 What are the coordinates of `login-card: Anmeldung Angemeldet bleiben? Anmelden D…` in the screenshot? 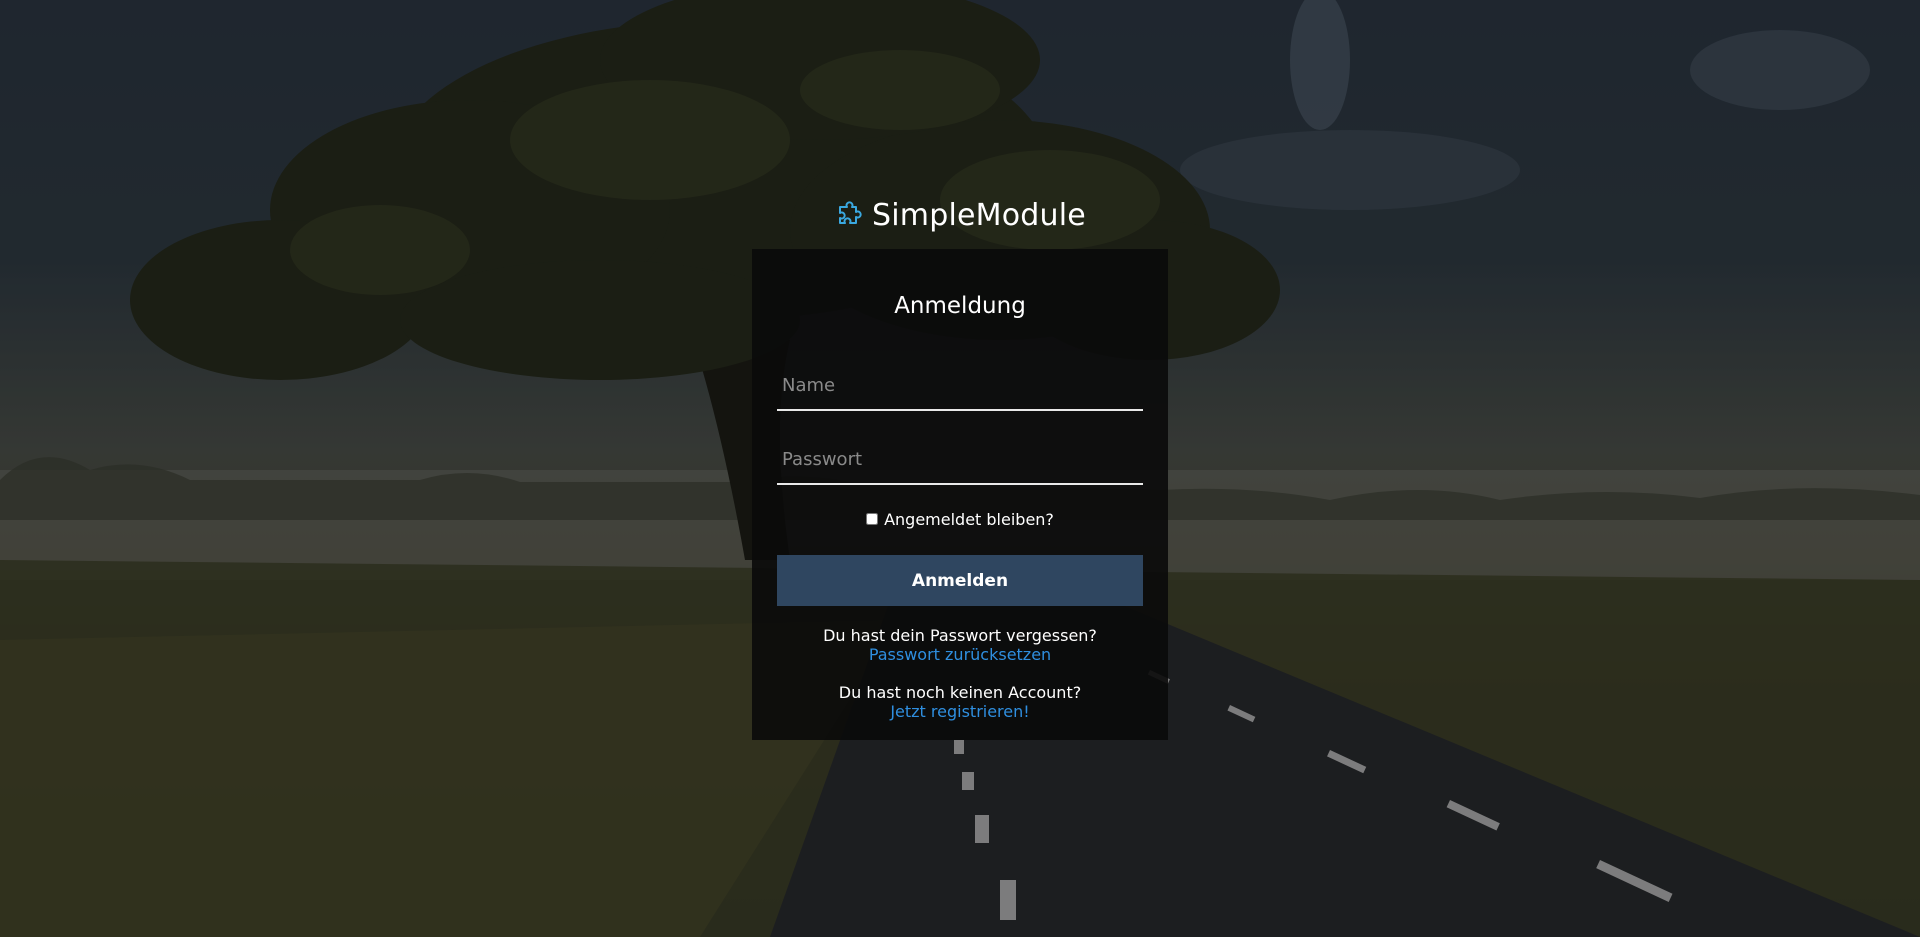 It's located at (960, 494).